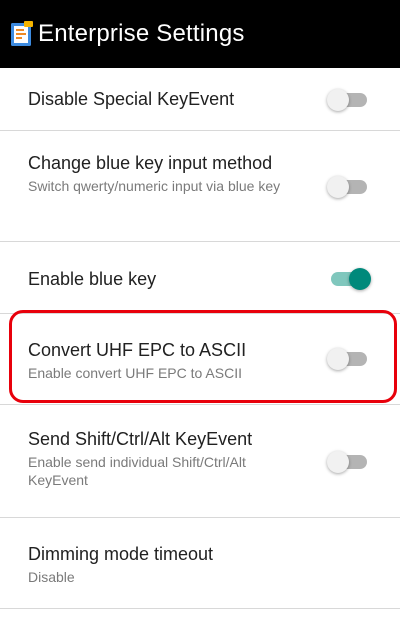 This screenshot has height=637, width=400. I want to click on setting-summary: Switch qwerty/numeric input via blue key, so click(154, 186).